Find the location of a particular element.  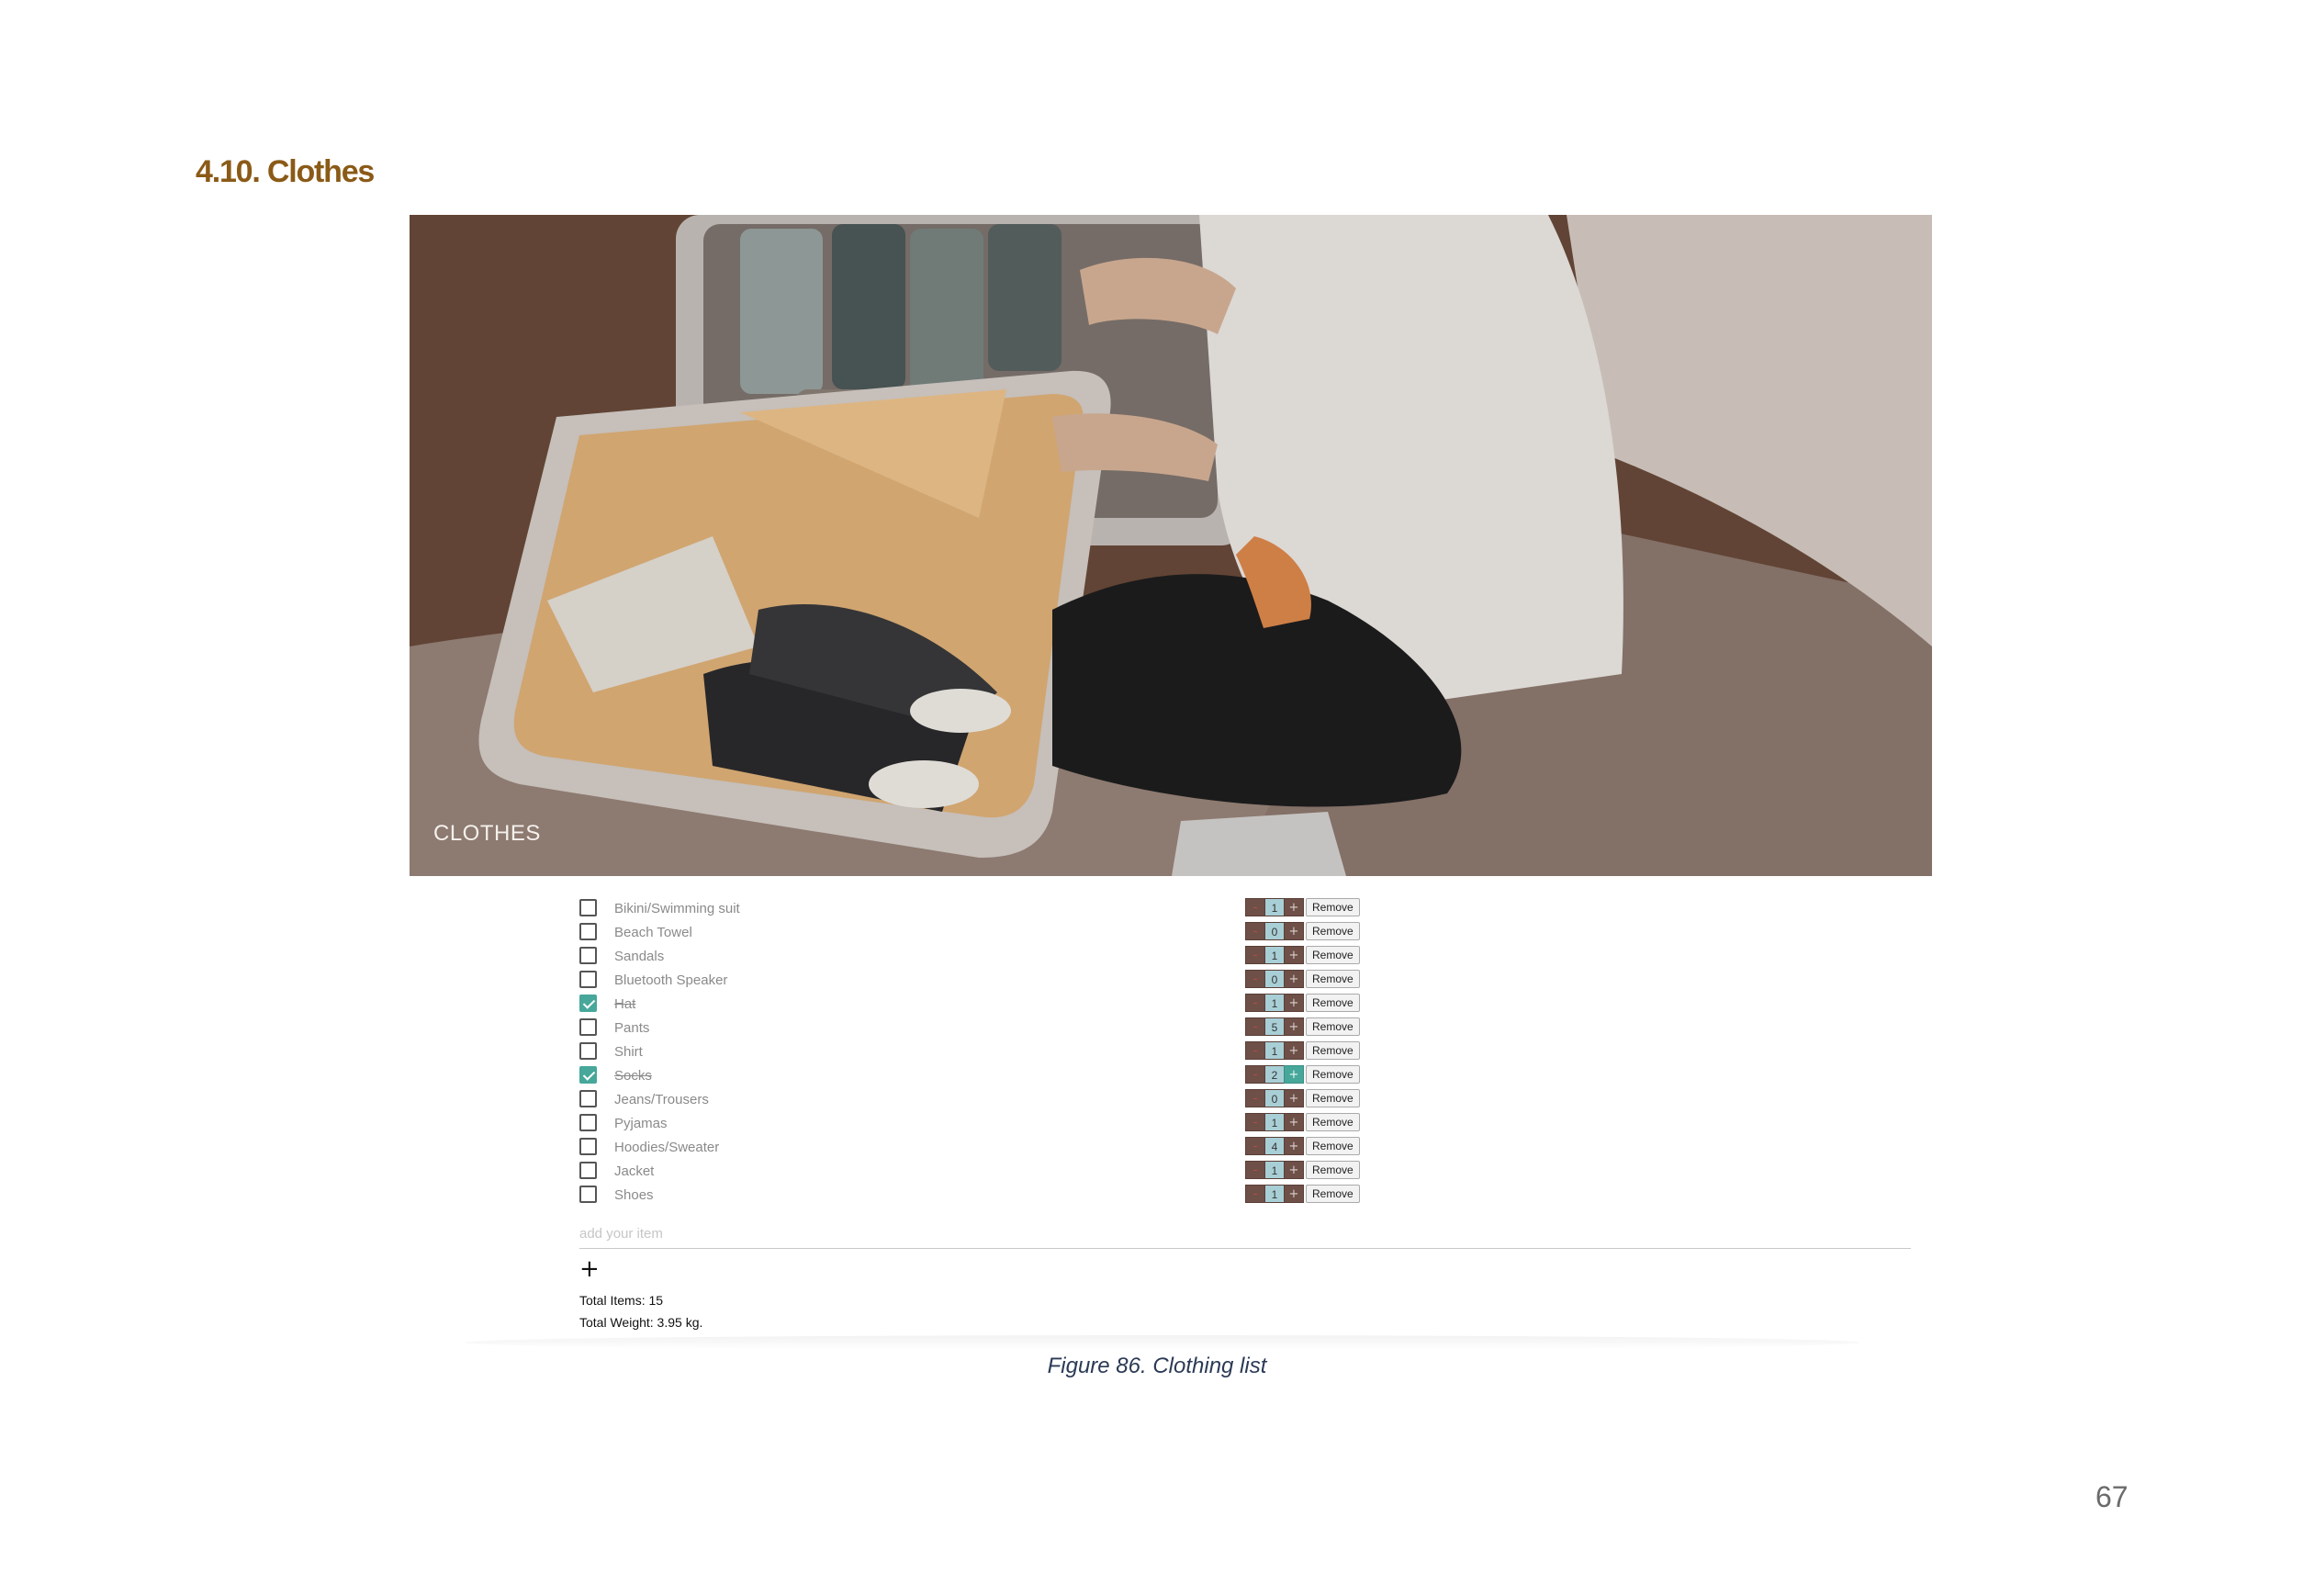

add-item-input is located at coordinates (1245, 1234).